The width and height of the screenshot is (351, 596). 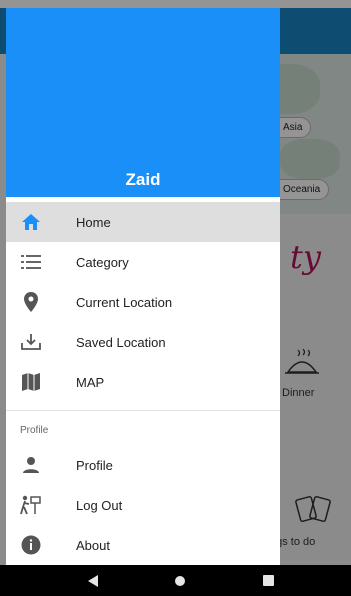 What do you see at coordinates (143, 262) in the screenshot?
I see `menu-item-category: Category` at bounding box center [143, 262].